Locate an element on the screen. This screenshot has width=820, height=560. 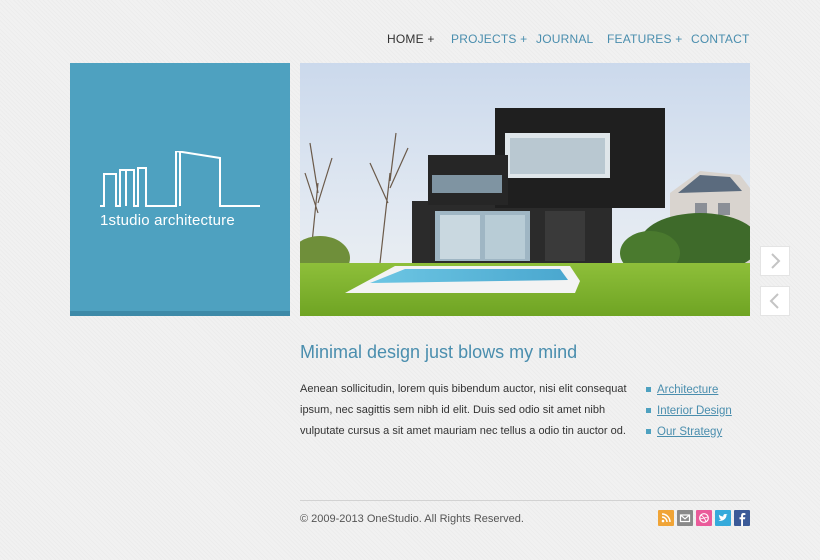
slider-prev-button is located at coordinates (775, 301).